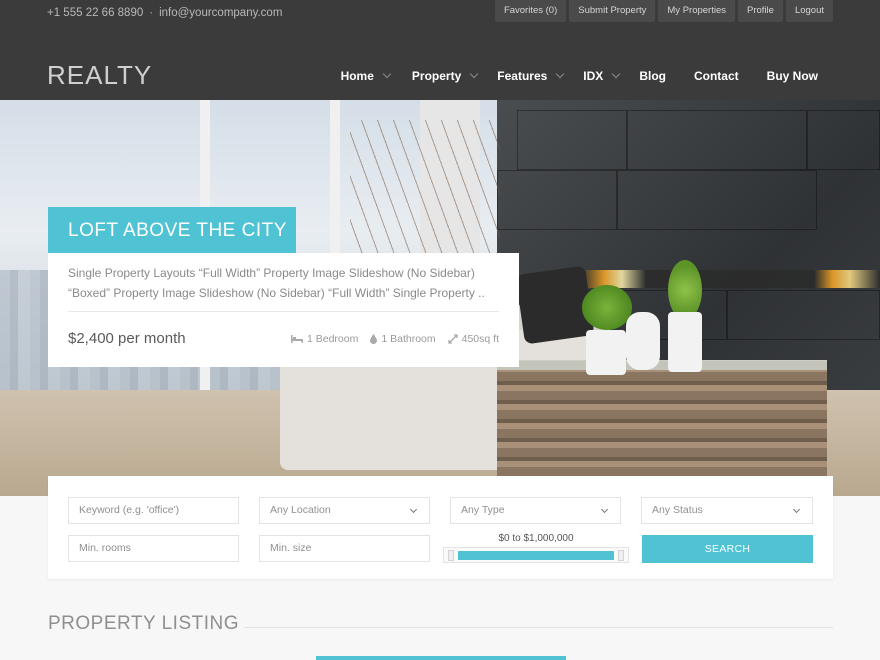 The height and width of the screenshot is (660, 880). What do you see at coordinates (408, 339) in the screenshot?
I see `bathrooms-value: 1 Bathroom` at bounding box center [408, 339].